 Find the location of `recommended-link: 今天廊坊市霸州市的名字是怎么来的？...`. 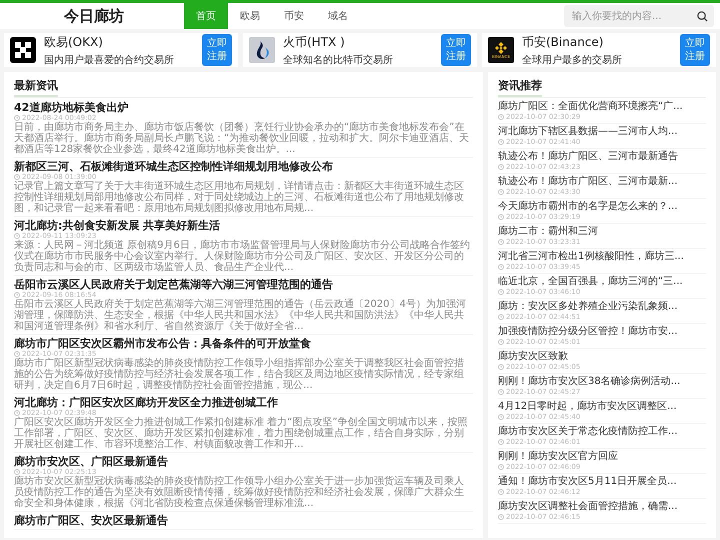

recommended-link: 今天廊坊市霸州市的名字是怎么来的？... is located at coordinates (602, 207).